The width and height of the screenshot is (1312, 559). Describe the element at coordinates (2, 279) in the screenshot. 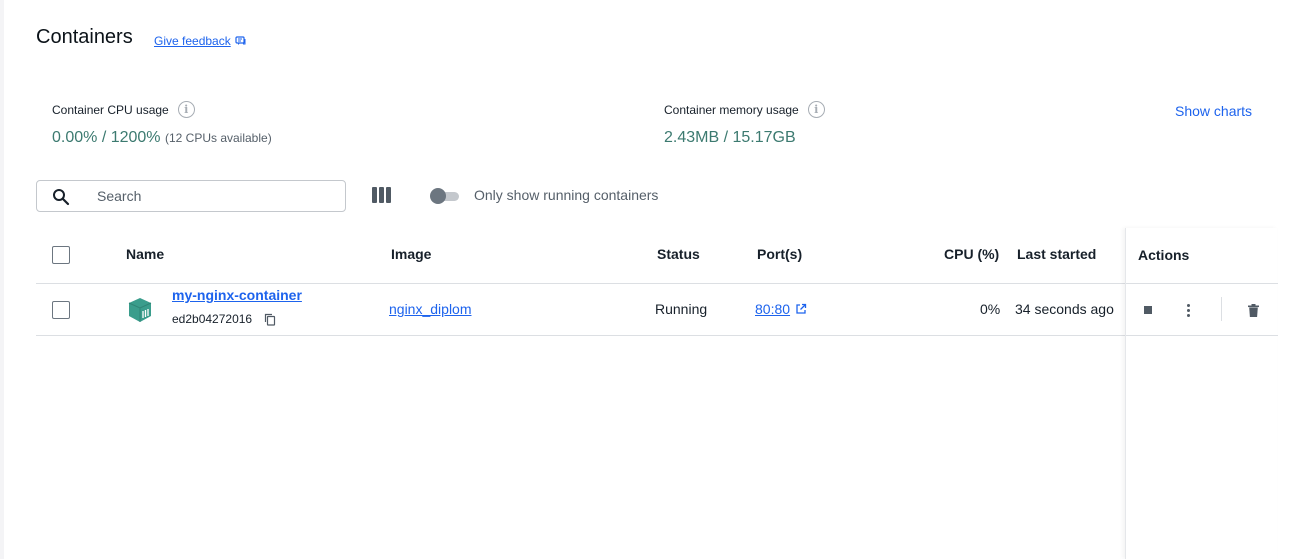

I see `left-edge` at that location.